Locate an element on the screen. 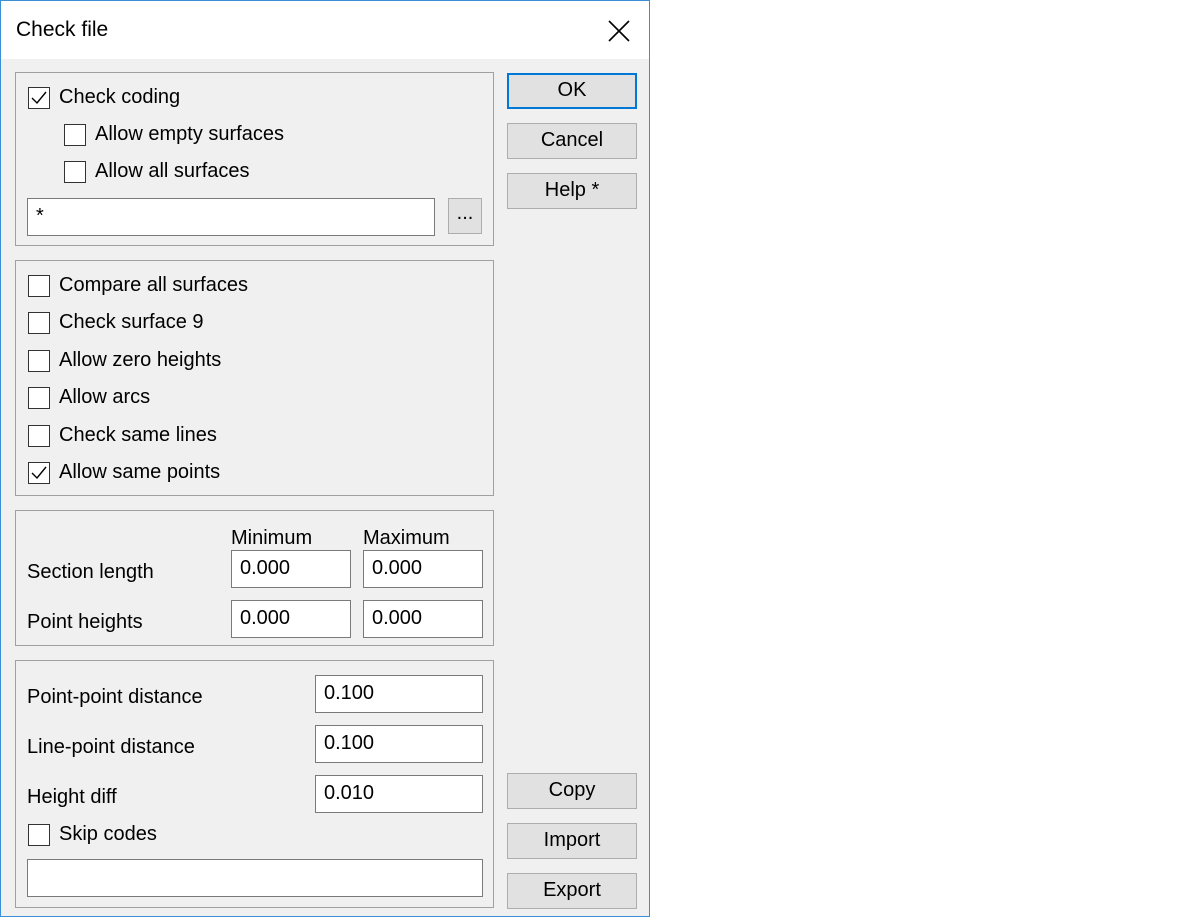 The image size is (1200, 919). title-bar: Check file is located at coordinates (325, 30).